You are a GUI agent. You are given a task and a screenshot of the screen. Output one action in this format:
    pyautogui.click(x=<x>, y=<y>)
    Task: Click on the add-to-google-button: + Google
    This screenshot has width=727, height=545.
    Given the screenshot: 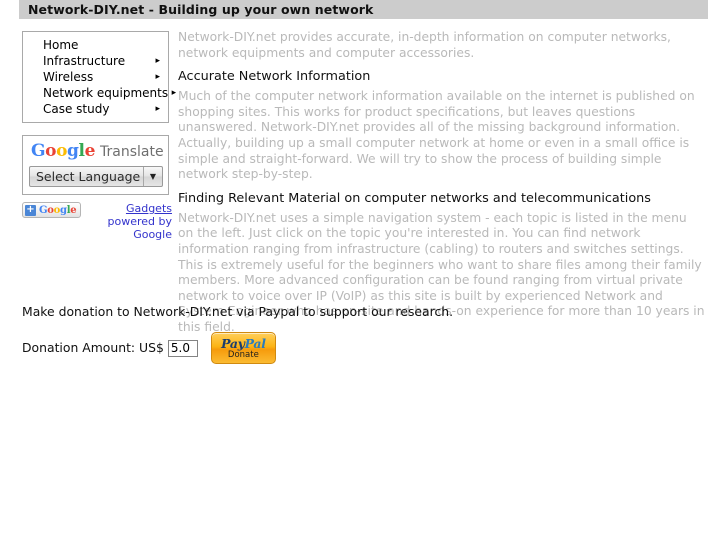 What is the action you would take?
    pyautogui.click(x=51, y=210)
    